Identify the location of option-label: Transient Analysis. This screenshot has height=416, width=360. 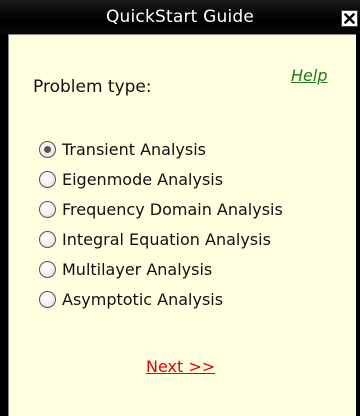
(134, 149).